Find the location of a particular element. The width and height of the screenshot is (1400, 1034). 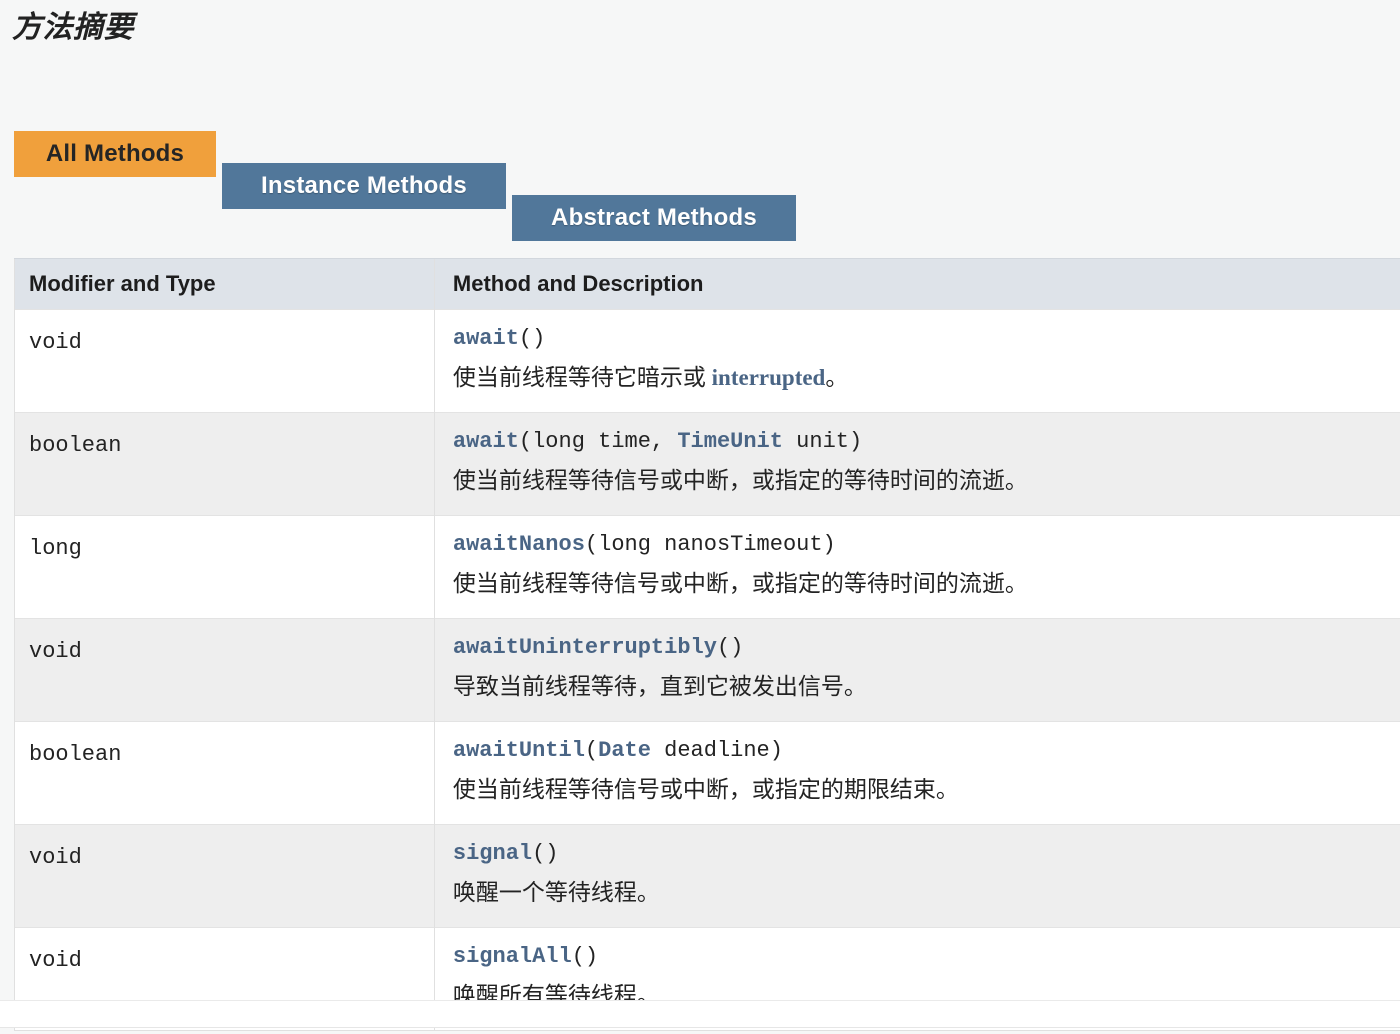

method-description: 导致当前线程等待，直到它被发出信号。 is located at coordinates (926, 687).